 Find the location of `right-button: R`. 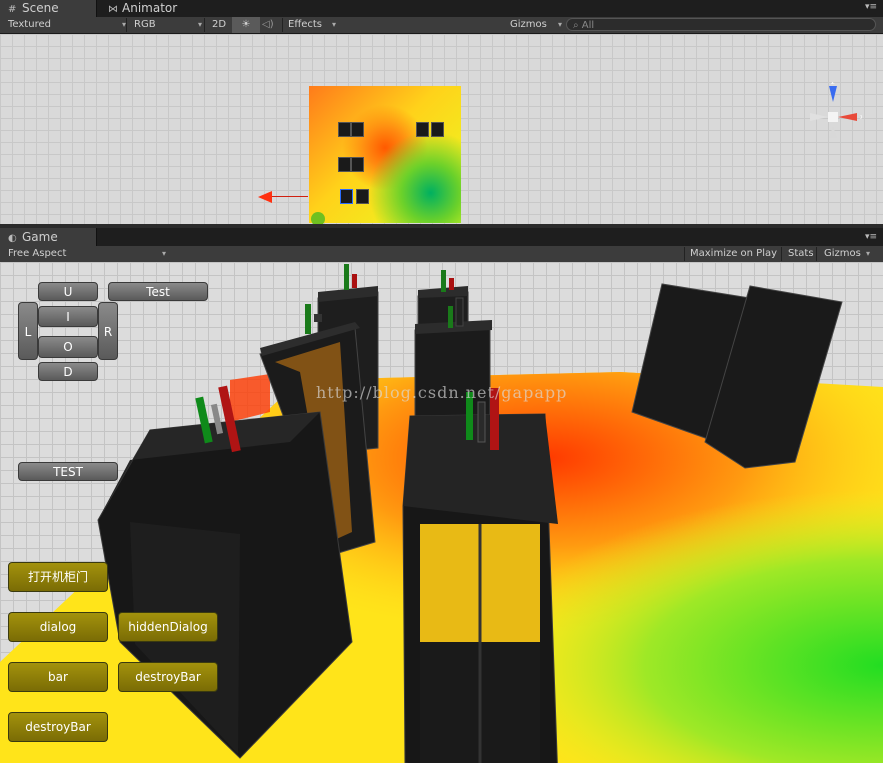

right-button: R is located at coordinates (108, 331).